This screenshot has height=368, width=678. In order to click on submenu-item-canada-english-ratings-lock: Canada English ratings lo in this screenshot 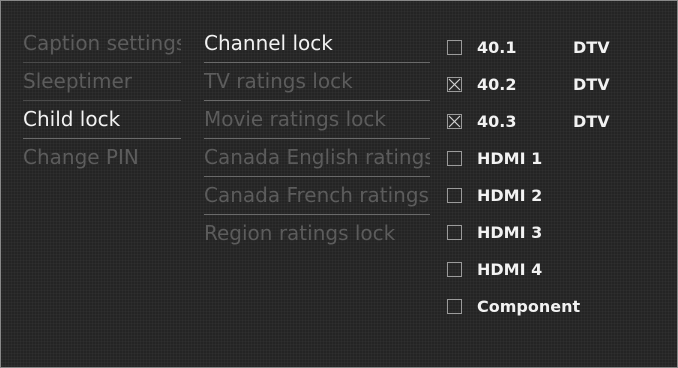, I will do `click(317, 158)`.